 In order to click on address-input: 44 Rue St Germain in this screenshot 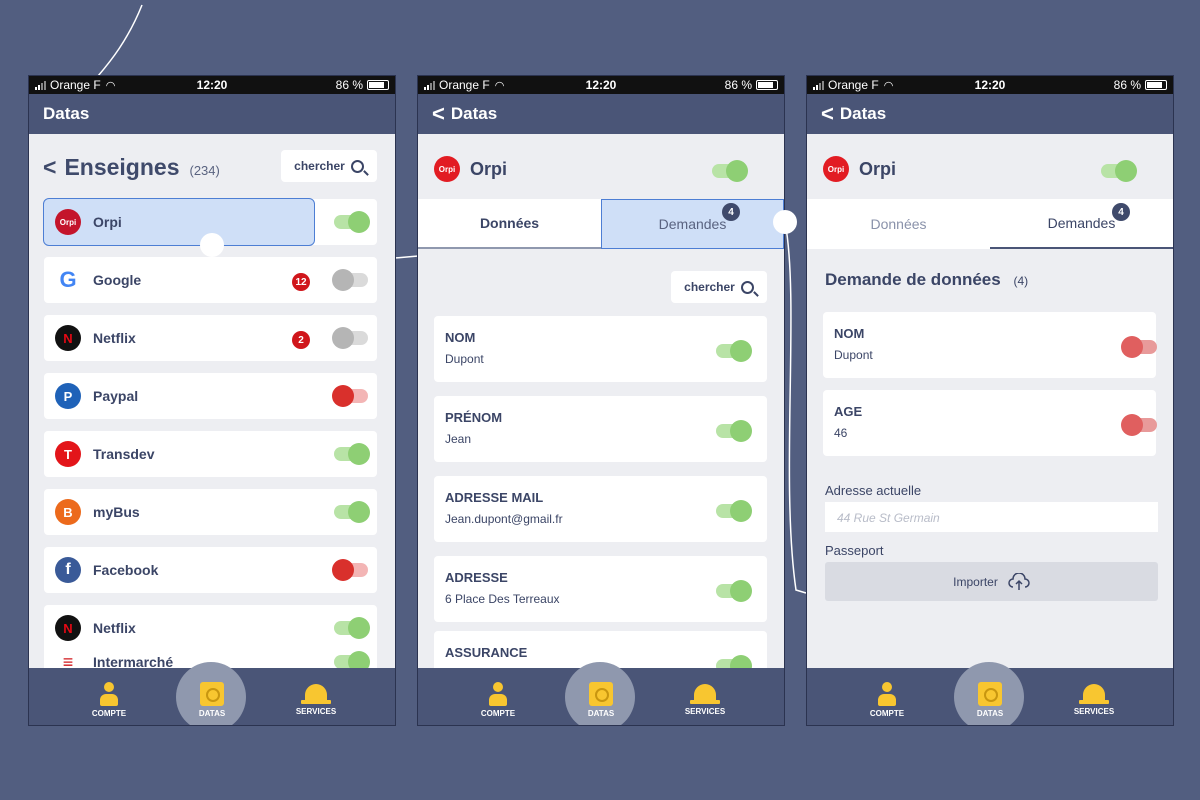, I will do `click(991, 517)`.